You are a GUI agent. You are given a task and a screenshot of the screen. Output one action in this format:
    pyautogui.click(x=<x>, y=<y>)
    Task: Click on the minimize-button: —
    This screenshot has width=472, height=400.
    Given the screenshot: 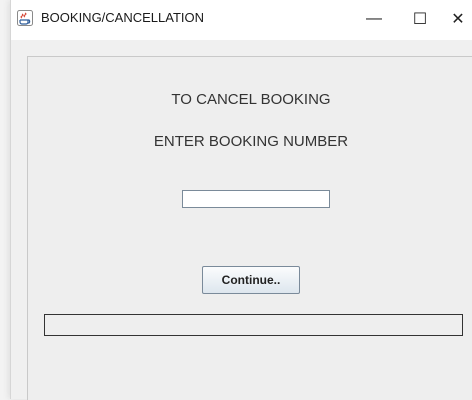 What is the action you would take?
    pyautogui.click(x=374, y=19)
    